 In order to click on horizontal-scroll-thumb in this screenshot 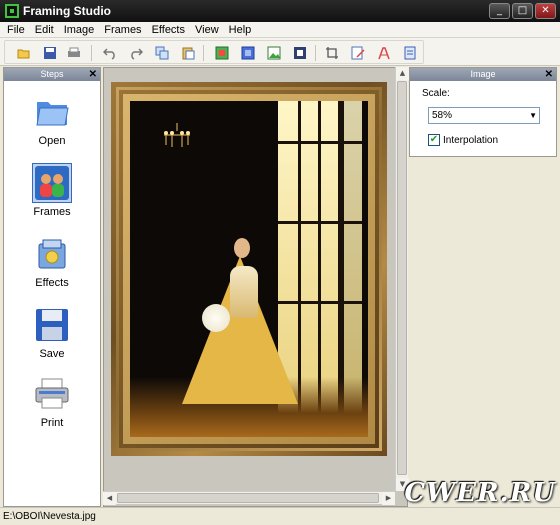, I will do `click(248, 498)`.